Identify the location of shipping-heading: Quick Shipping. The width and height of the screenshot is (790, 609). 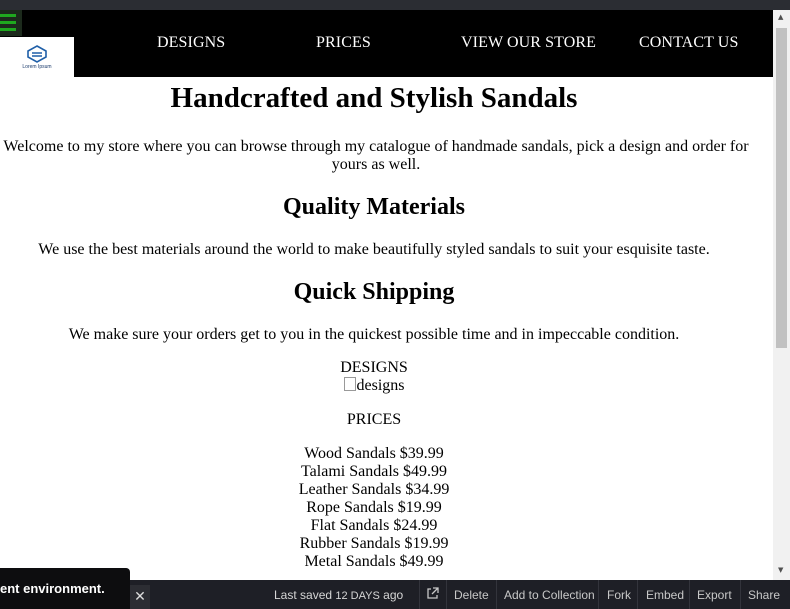
(374, 292).